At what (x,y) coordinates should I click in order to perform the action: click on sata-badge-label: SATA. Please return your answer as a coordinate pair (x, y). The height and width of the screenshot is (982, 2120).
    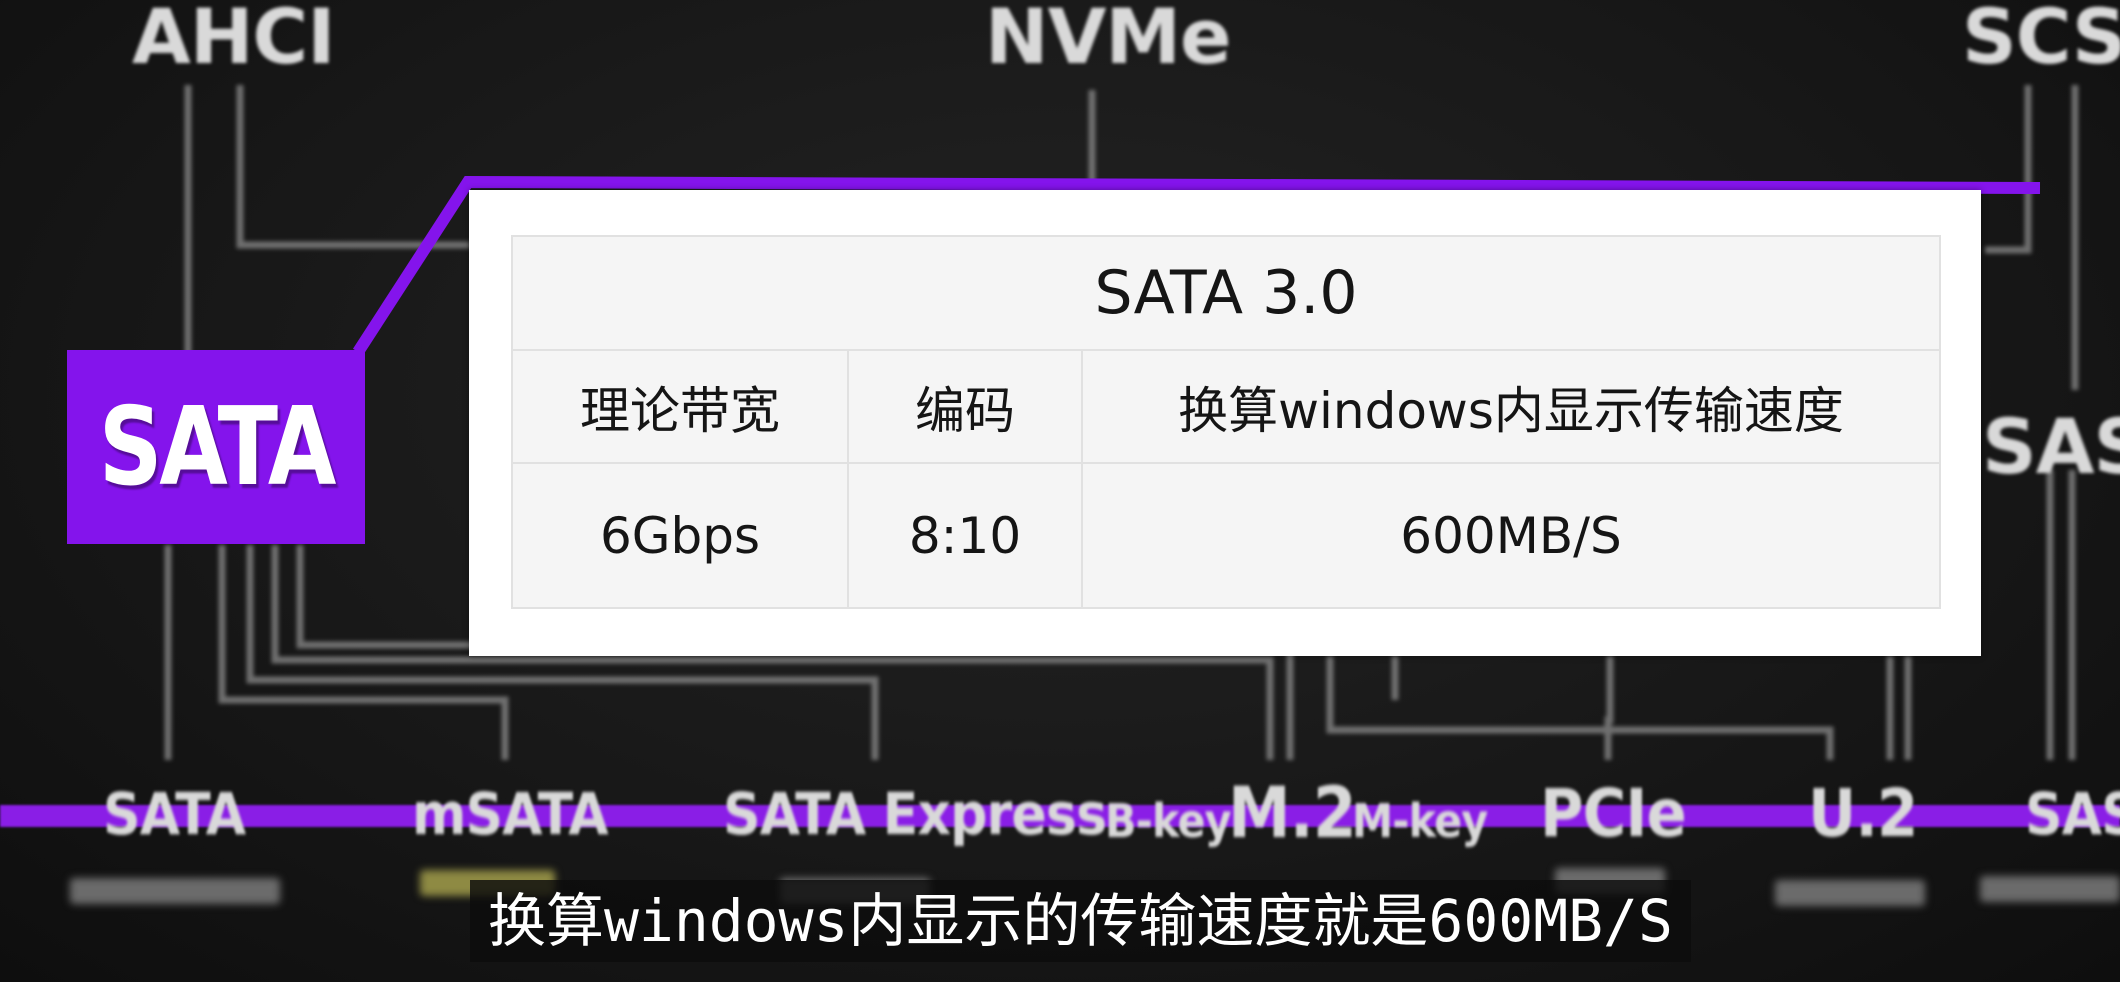
    Looking at the image, I should click on (217, 447).